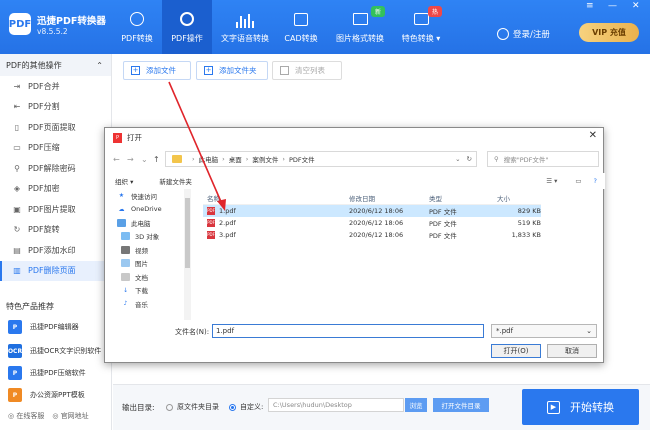  What do you see at coordinates (307, 70) in the screenshot?
I see `clear-list-button: 清空列表` at bounding box center [307, 70].